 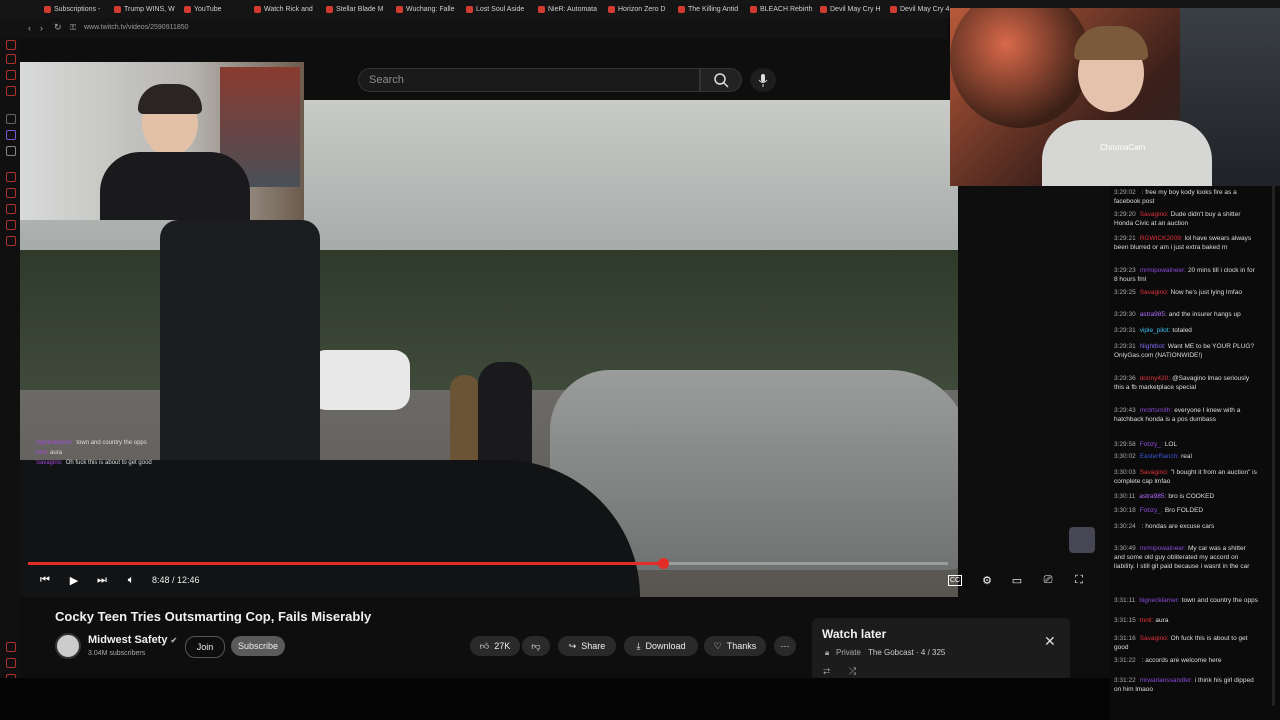 What do you see at coordinates (1153, 346) in the screenshot?
I see `chat-username: Nightbot:` at bounding box center [1153, 346].